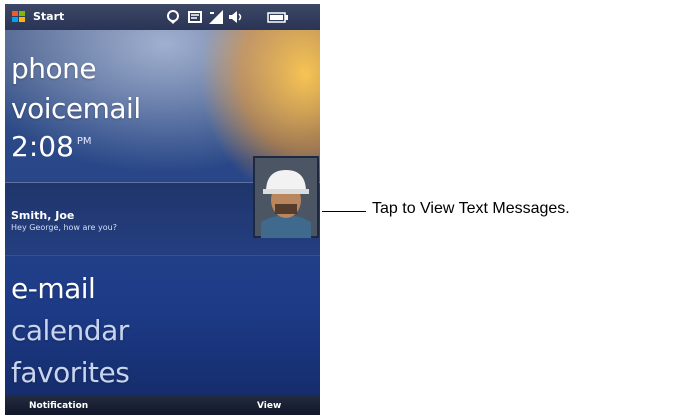 This screenshot has height=417, width=689. What do you see at coordinates (58, 406) in the screenshot?
I see `notification-softkey: Notification` at bounding box center [58, 406].